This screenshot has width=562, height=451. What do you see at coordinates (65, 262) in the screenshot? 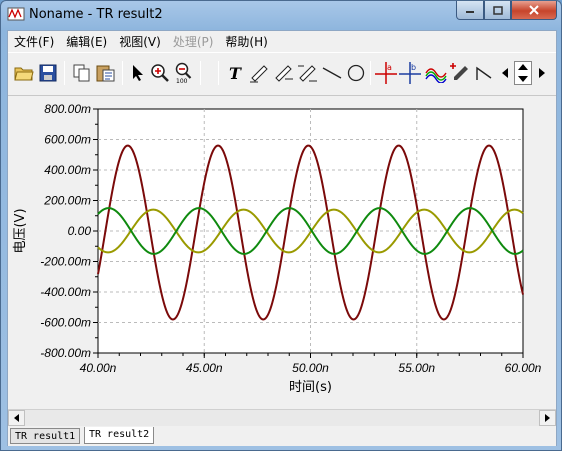
I see `y-tick-label: -200.00m` at bounding box center [65, 262].